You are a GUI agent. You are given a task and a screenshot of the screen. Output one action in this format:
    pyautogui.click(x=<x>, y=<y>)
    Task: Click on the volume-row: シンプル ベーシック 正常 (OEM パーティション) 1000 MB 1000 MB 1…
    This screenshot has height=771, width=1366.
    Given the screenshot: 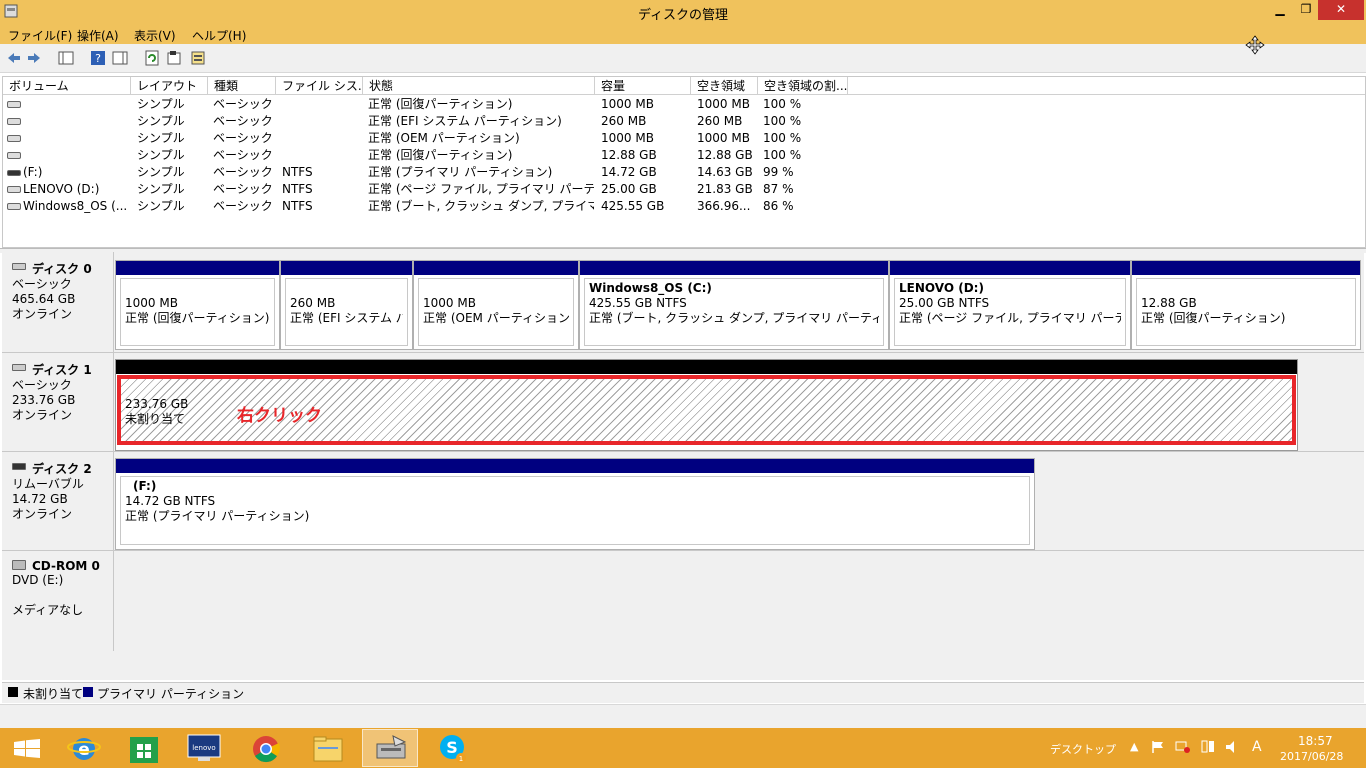 What is the action you would take?
    pyautogui.click(x=553, y=138)
    